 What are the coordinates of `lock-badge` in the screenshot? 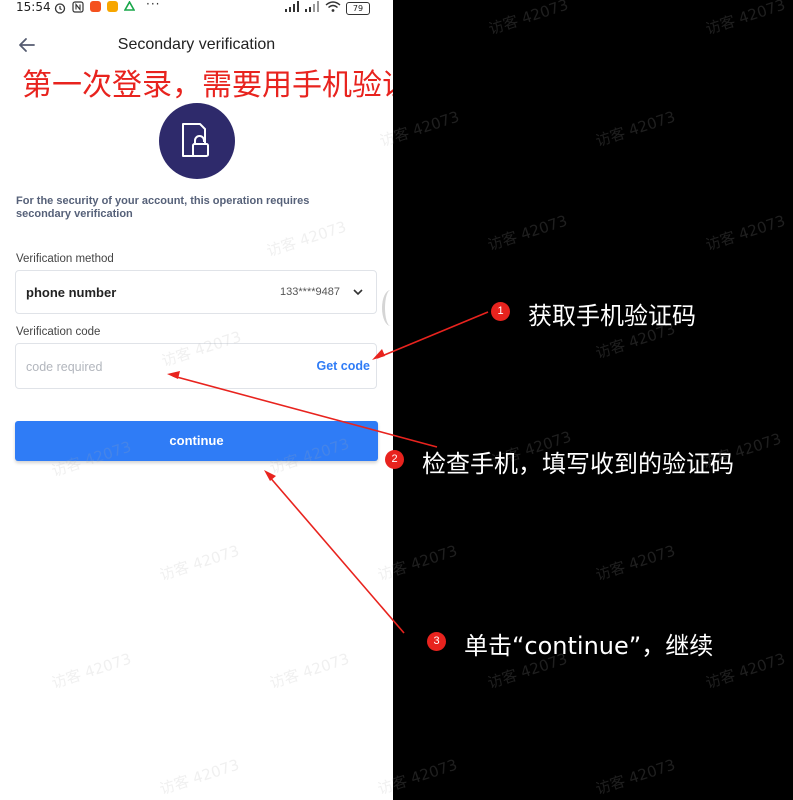 It's located at (197, 141).